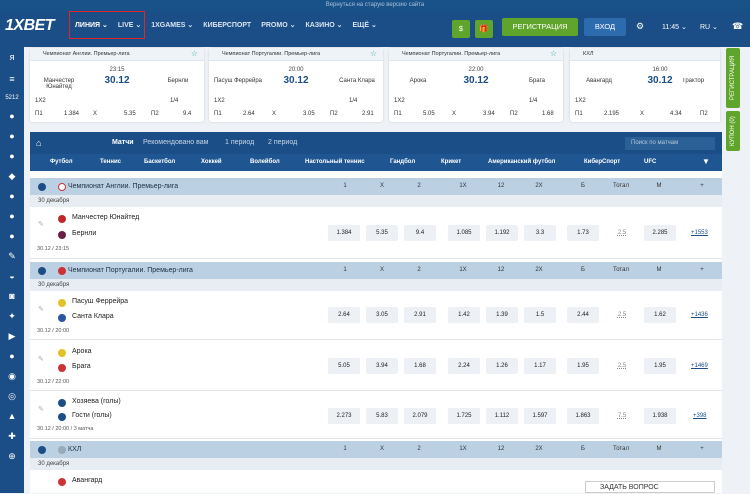  What do you see at coordinates (402, 162) in the screenshot?
I see `sport-handball: Гандбол` at bounding box center [402, 162].